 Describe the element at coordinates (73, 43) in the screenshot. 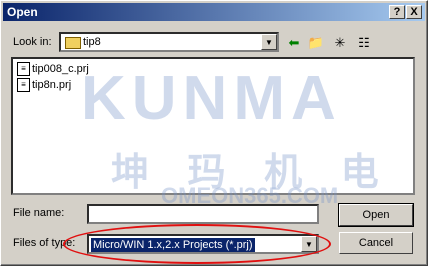

I see `folder-icon` at that location.